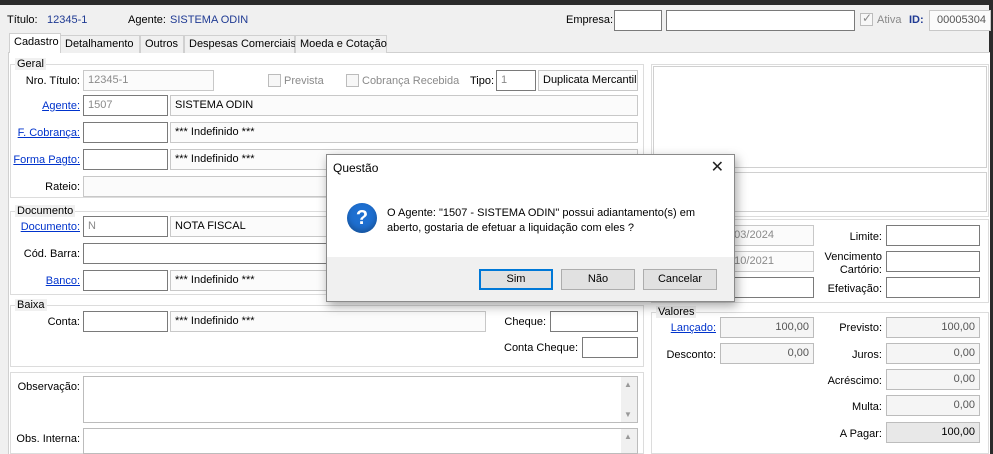 This screenshot has height=454, width=993. Describe the element at coordinates (933, 261) in the screenshot. I see `vencimento-cartorio-input` at that location.